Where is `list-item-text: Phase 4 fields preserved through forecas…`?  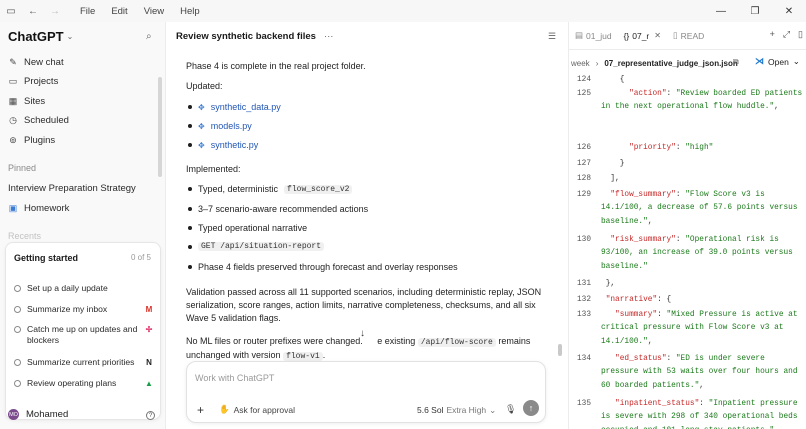 list-item-text: Phase 4 fields preserved through forecas… is located at coordinates (328, 267).